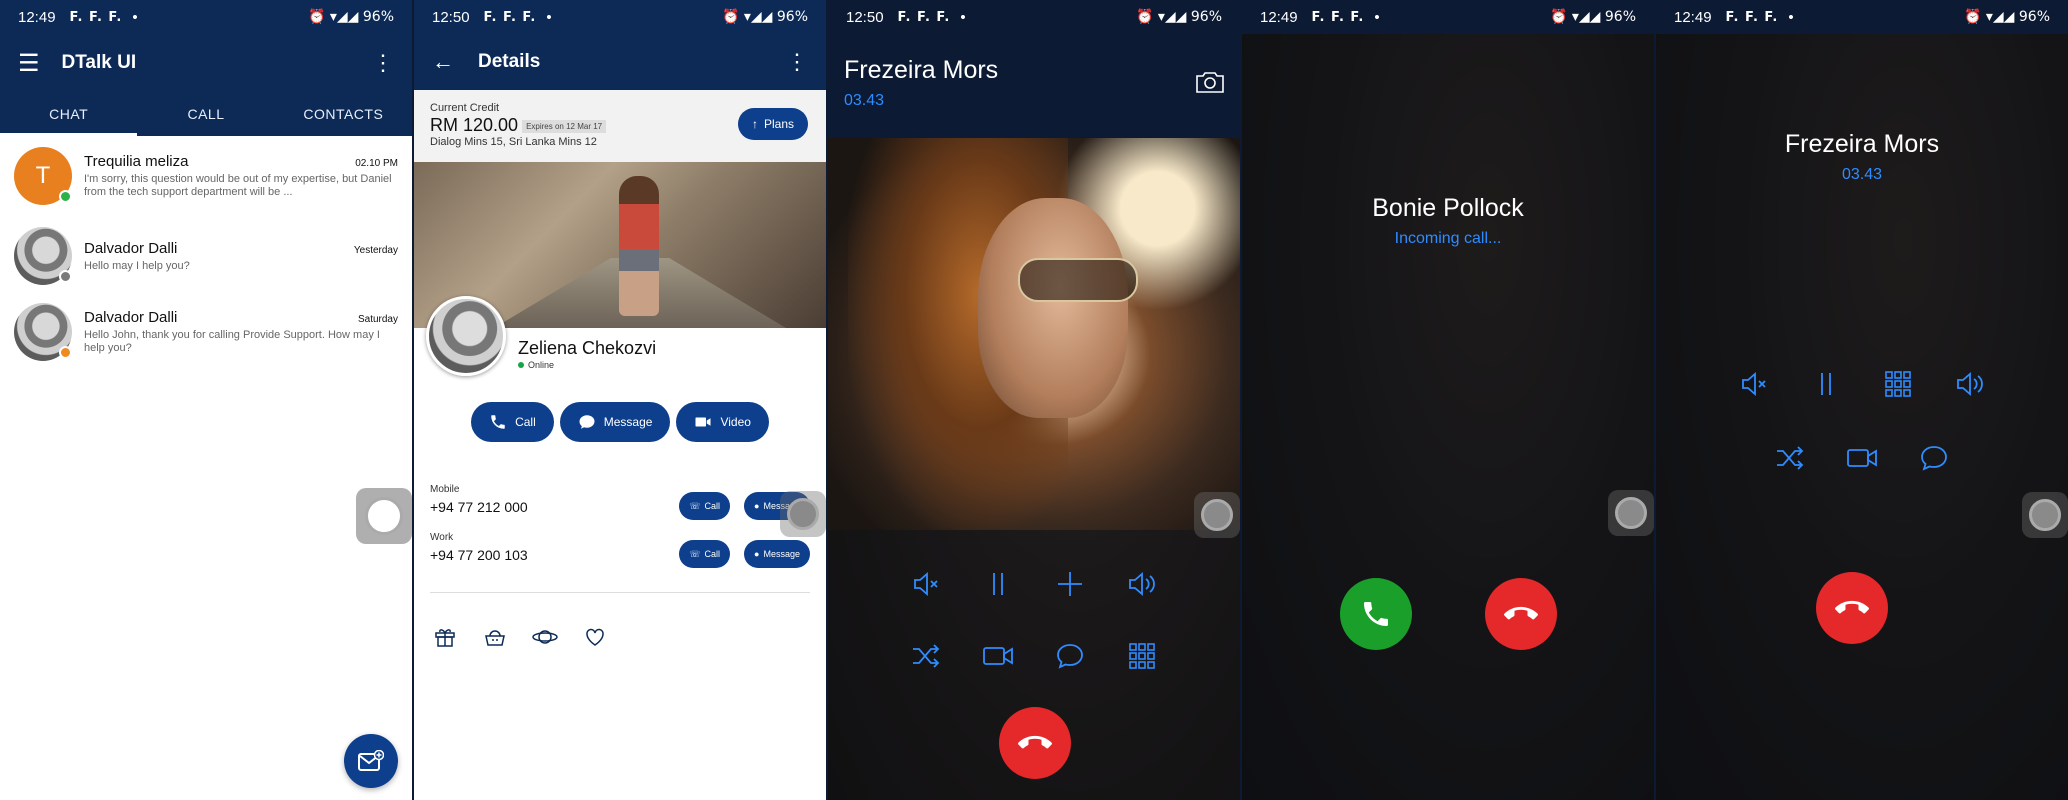  I want to click on chat-bubble-icon, so click(587, 422).